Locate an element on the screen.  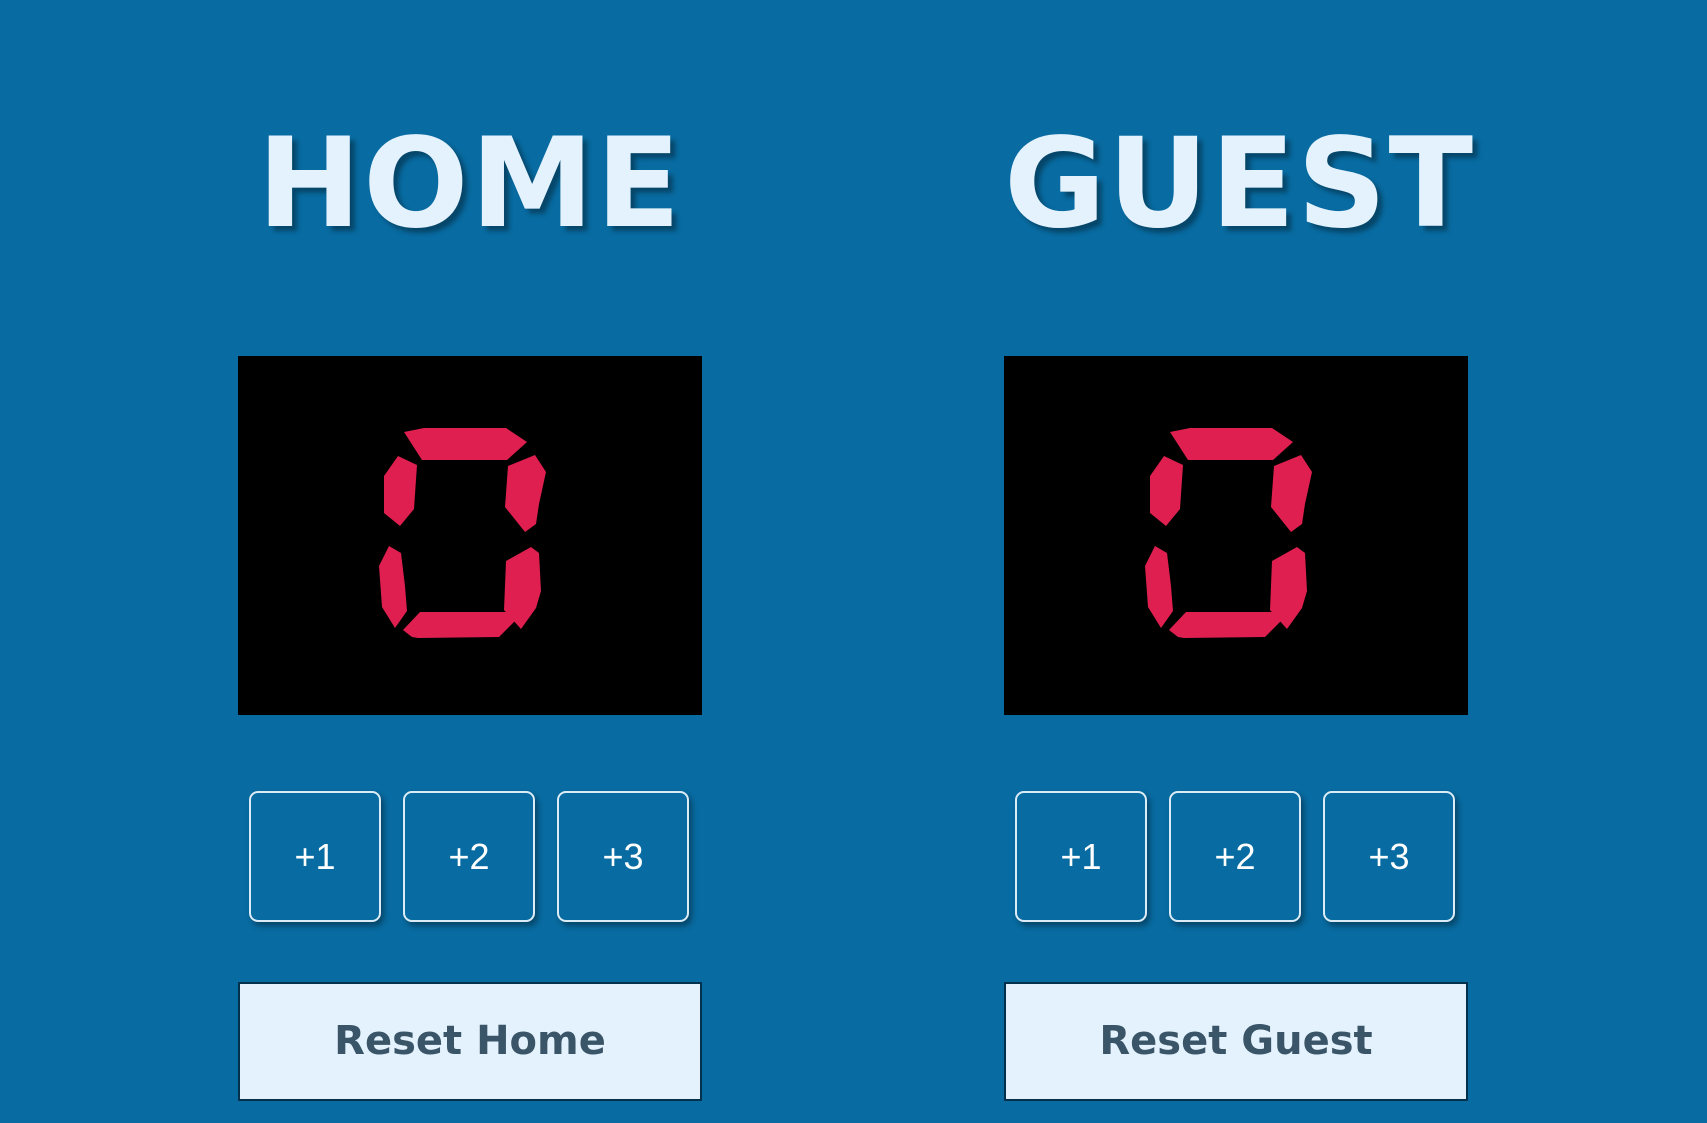
home-add-2-button: +2 is located at coordinates (469, 856).